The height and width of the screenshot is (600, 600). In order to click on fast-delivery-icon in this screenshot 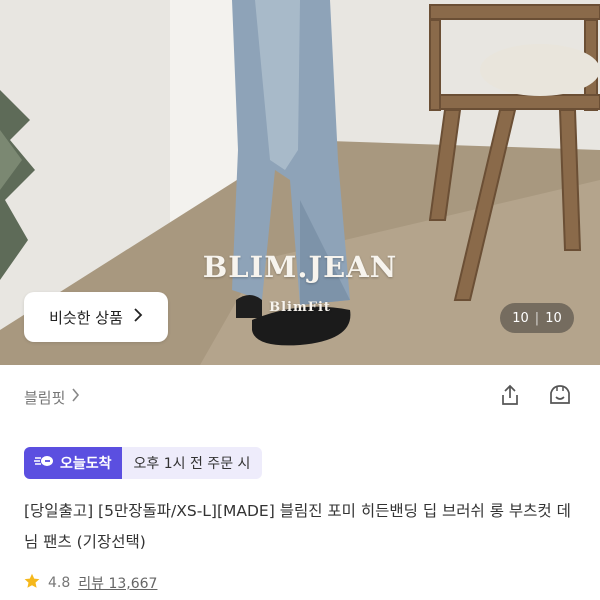, I will do `click(44, 463)`.